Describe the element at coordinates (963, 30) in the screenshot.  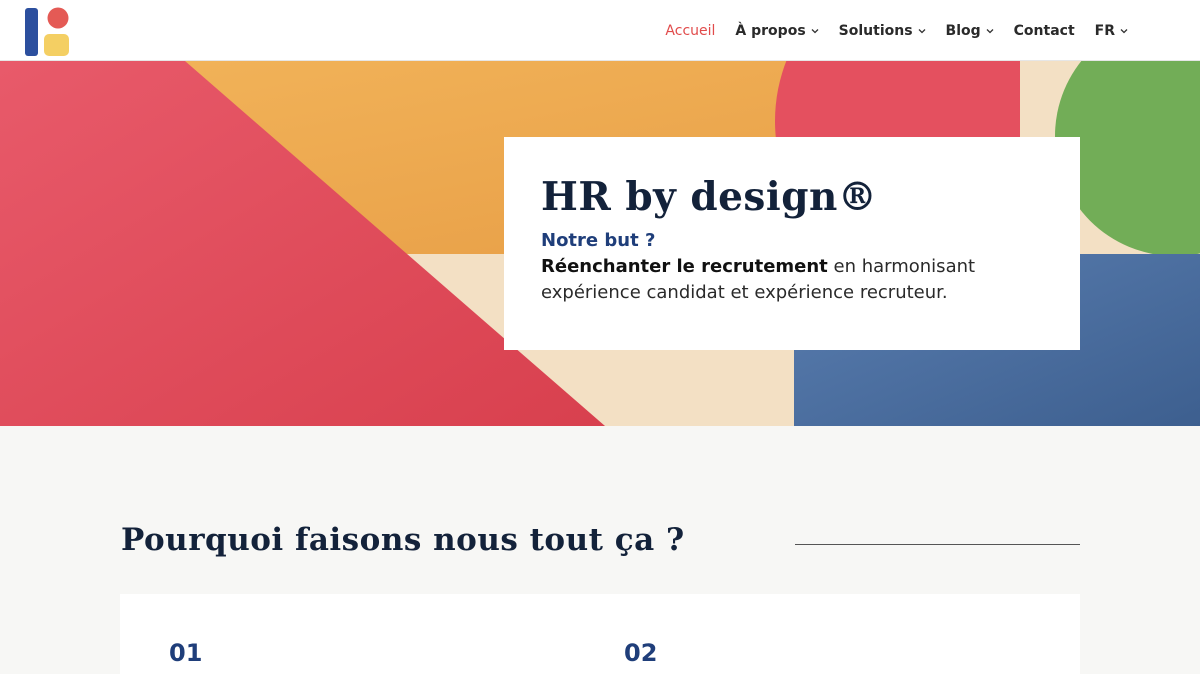
I see `nav-label: Blog` at that location.